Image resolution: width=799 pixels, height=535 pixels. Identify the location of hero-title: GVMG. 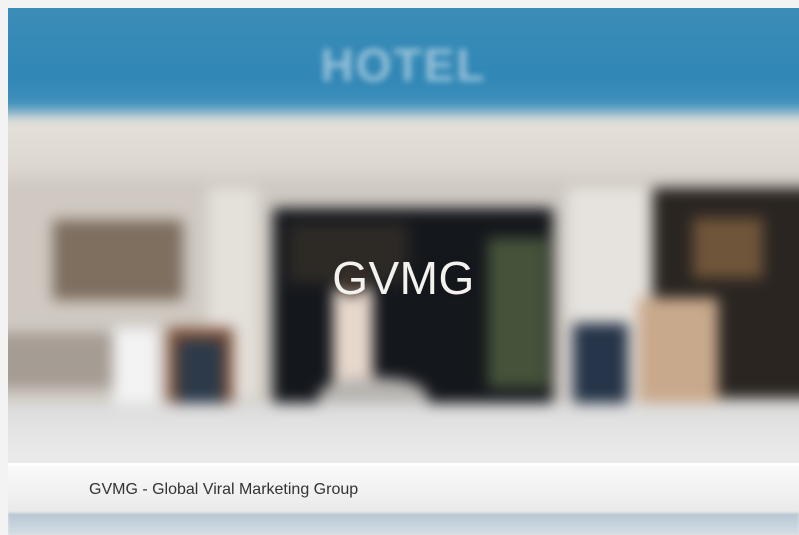
(403, 278).